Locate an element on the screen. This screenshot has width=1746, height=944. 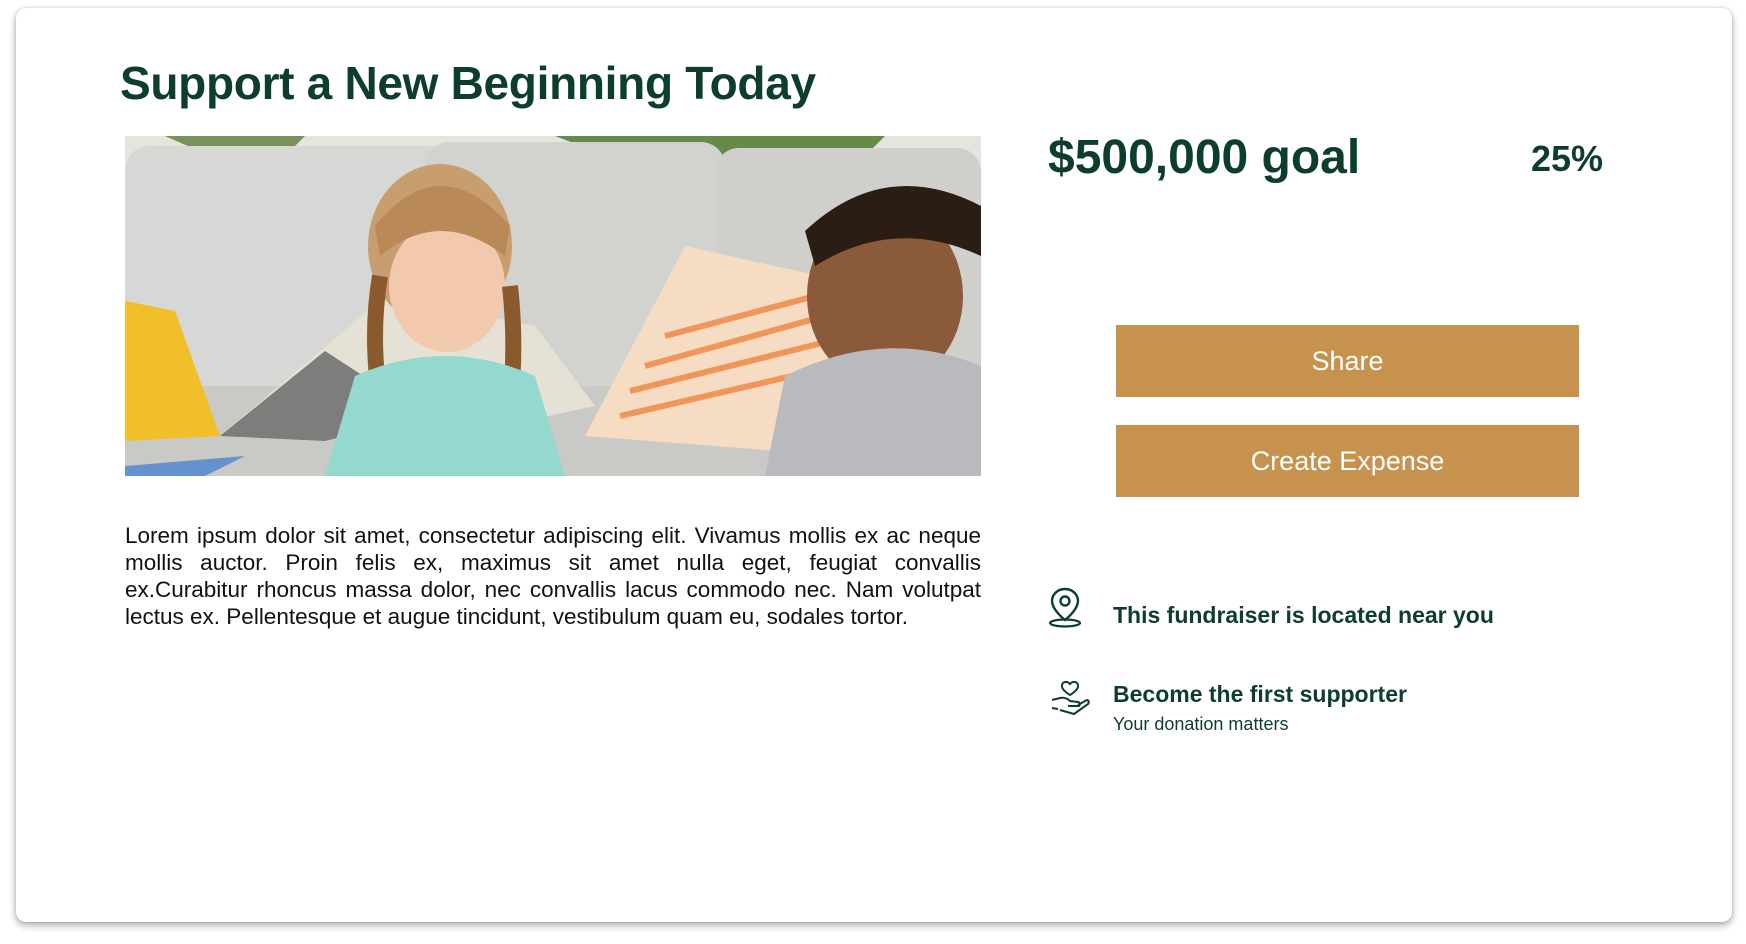
goal-amount: $500,000 goal is located at coordinates (1204, 157).